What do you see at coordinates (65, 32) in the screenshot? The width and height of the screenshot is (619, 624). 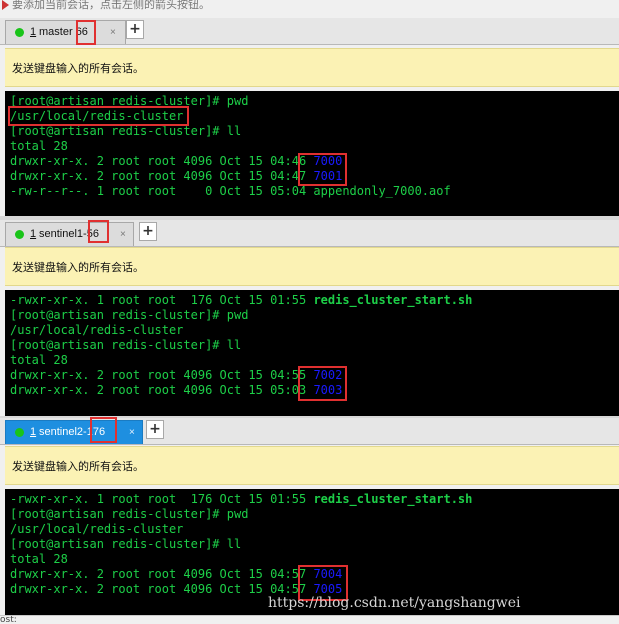 I see `tab-master: 1 master 66 ×` at bounding box center [65, 32].